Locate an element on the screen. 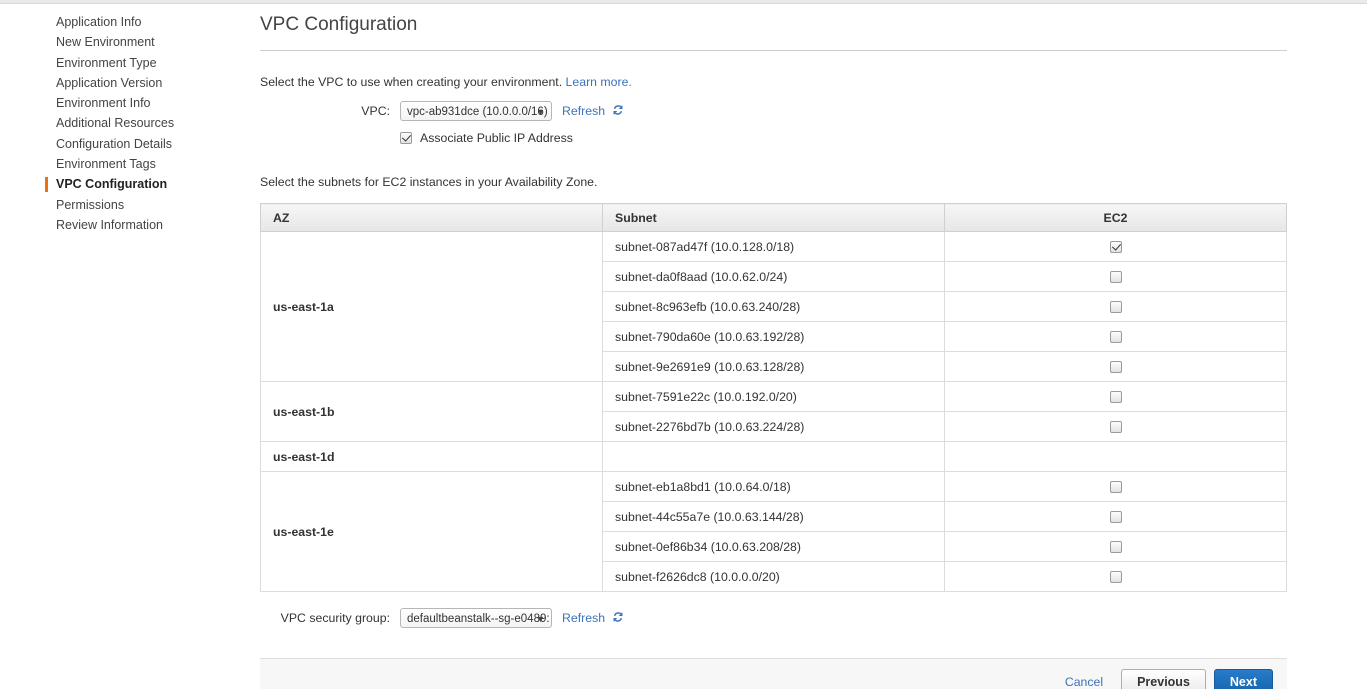 Image resolution: width=1367 pixels, height=689 pixels. vpc-select-value: vpc-ab931dce (10.0.0.0/16) is located at coordinates (477, 112).